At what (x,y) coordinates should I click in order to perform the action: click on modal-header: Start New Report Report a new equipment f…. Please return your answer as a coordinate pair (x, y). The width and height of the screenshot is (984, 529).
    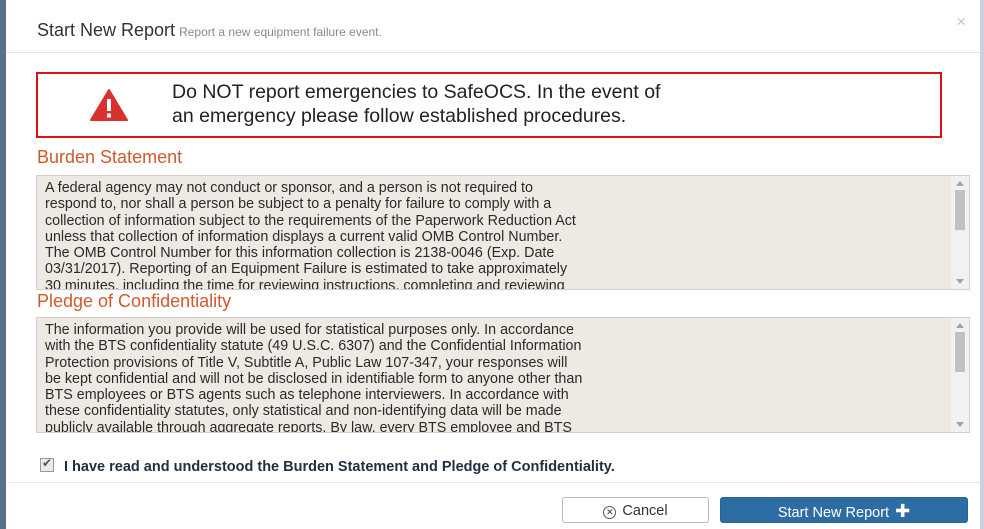
    Looking at the image, I should click on (493, 26).